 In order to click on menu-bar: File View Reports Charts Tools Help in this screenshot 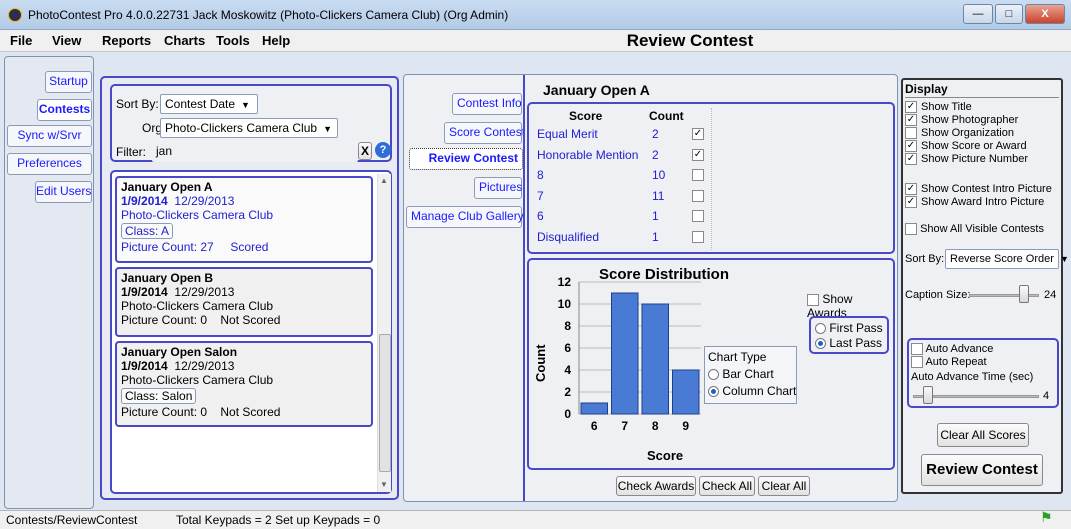, I will do `click(535, 41)`.